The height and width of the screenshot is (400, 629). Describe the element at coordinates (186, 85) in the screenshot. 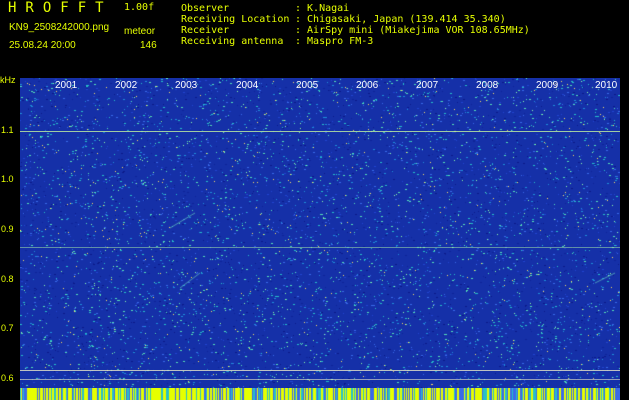

I see `x-label: 2003` at that location.